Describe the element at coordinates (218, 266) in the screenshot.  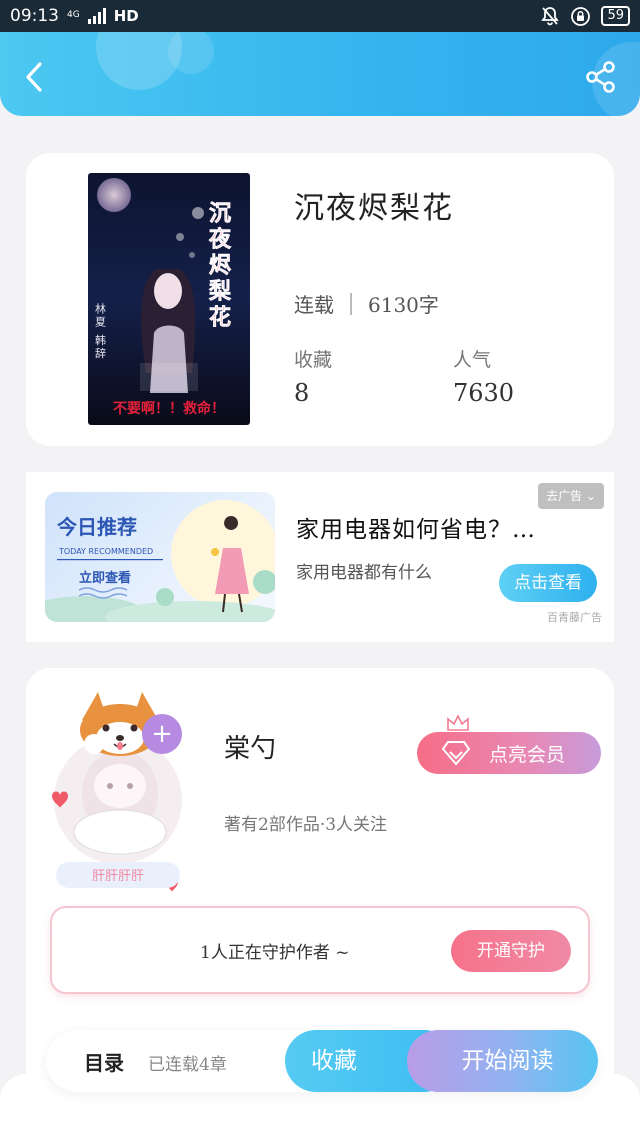
I see `cover-title: 沉夜烬梨花` at that location.